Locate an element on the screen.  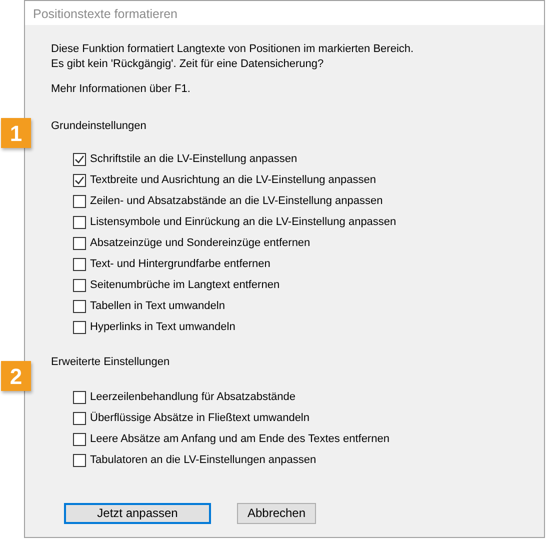
dialog-button: Abbrechen is located at coordinates (276, 513).